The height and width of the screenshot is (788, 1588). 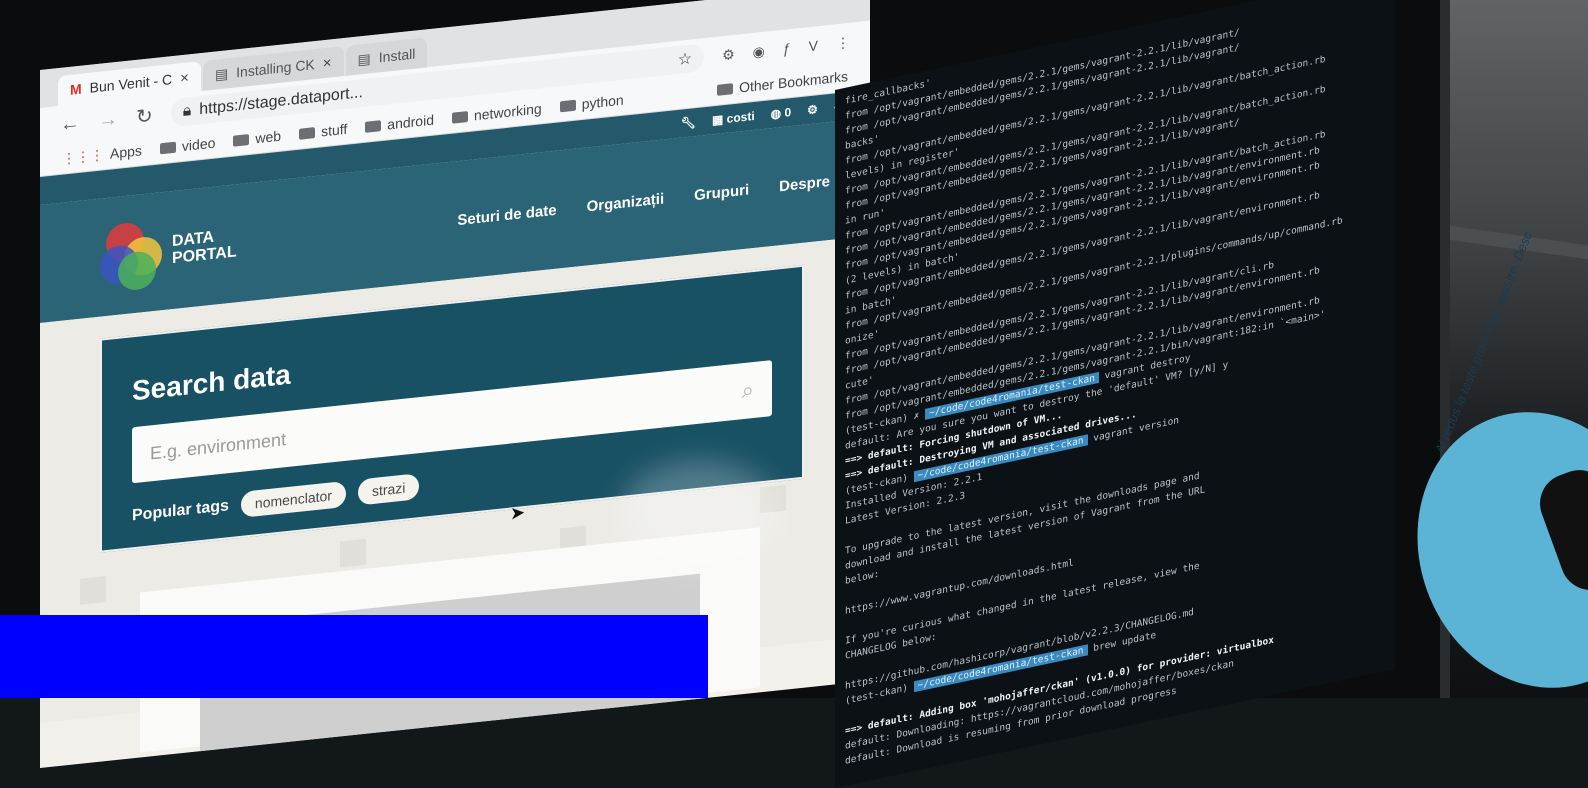 I want to click on apps-grid-icon: ⋮⋮⋮, so click(x=83, y=156).